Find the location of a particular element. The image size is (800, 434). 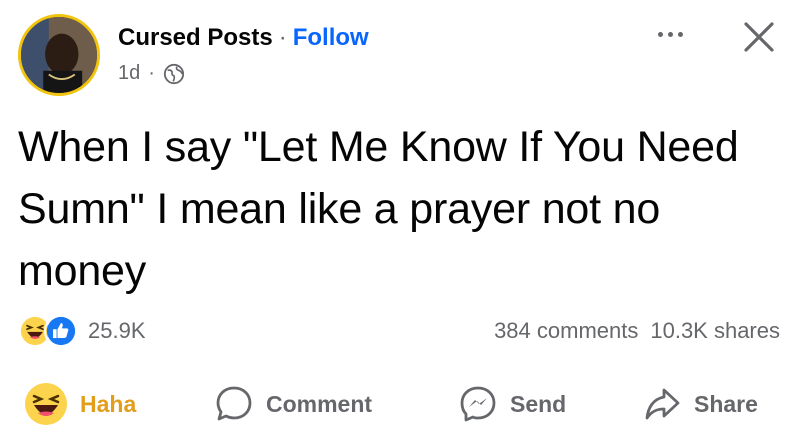

comment-button: Comment is located at coordinates (293, 404).